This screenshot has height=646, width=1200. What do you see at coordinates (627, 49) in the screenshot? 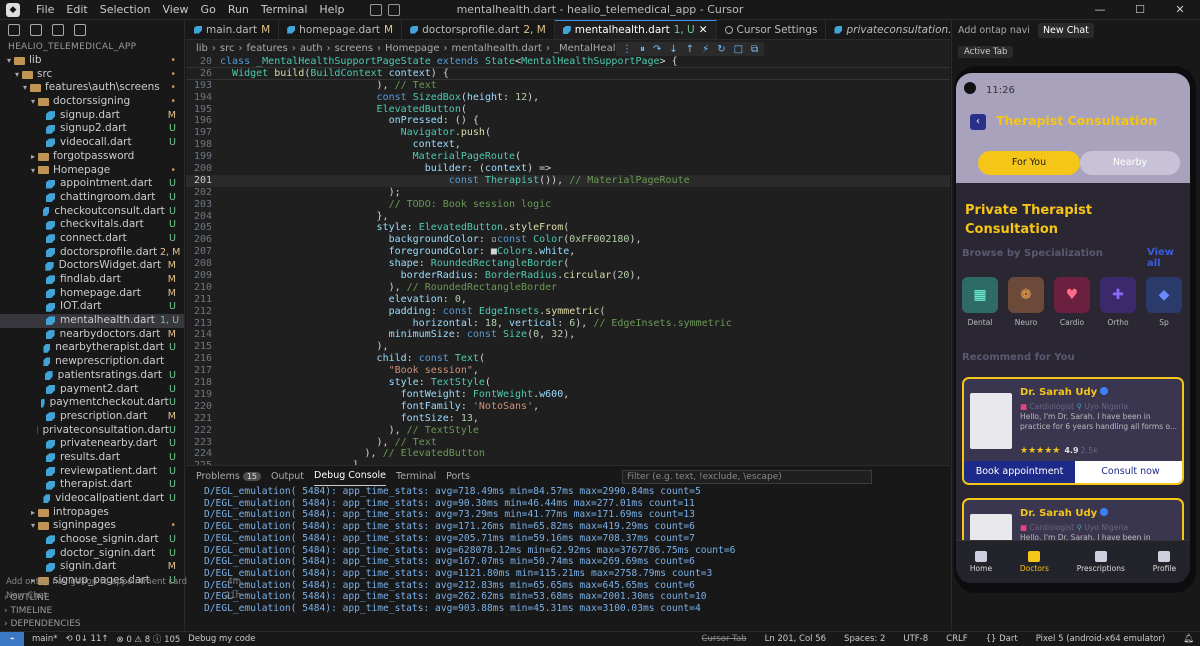
I see `debug-action-icon: ⋮` at bounding box center [627, 49].